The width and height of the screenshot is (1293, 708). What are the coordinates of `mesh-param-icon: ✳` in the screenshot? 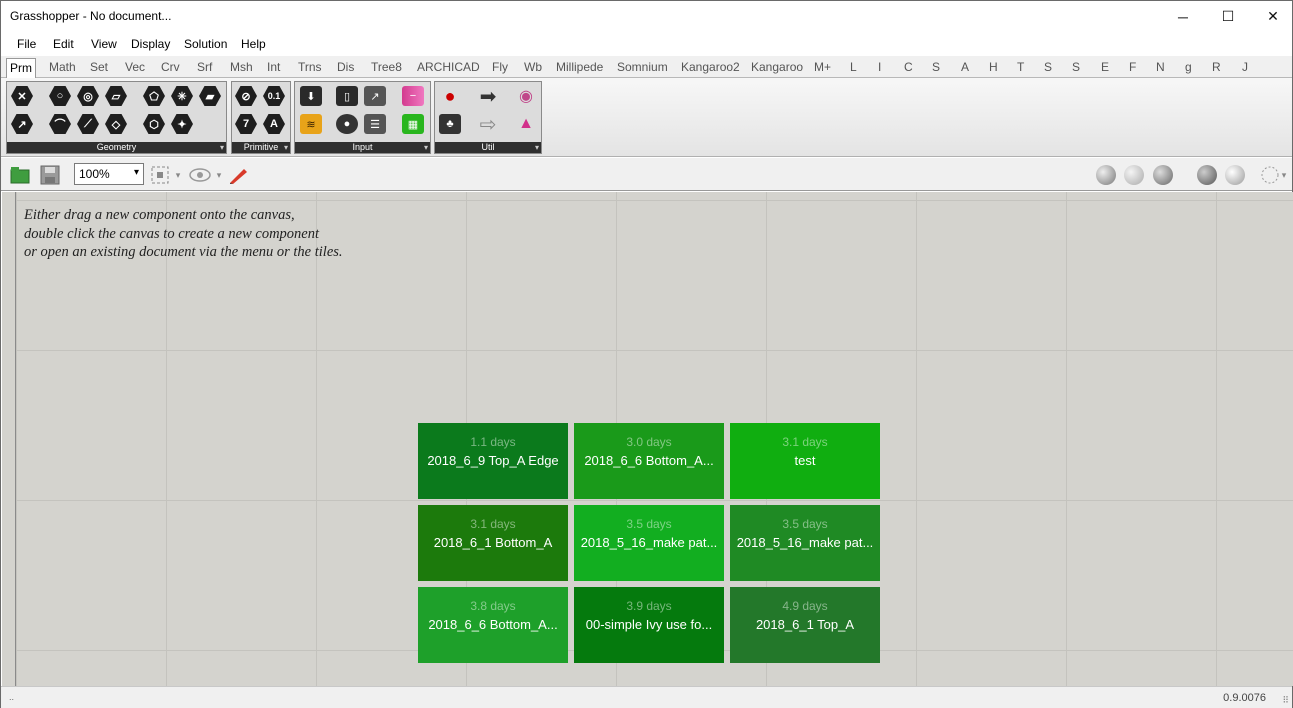 It's located at (182, 96).